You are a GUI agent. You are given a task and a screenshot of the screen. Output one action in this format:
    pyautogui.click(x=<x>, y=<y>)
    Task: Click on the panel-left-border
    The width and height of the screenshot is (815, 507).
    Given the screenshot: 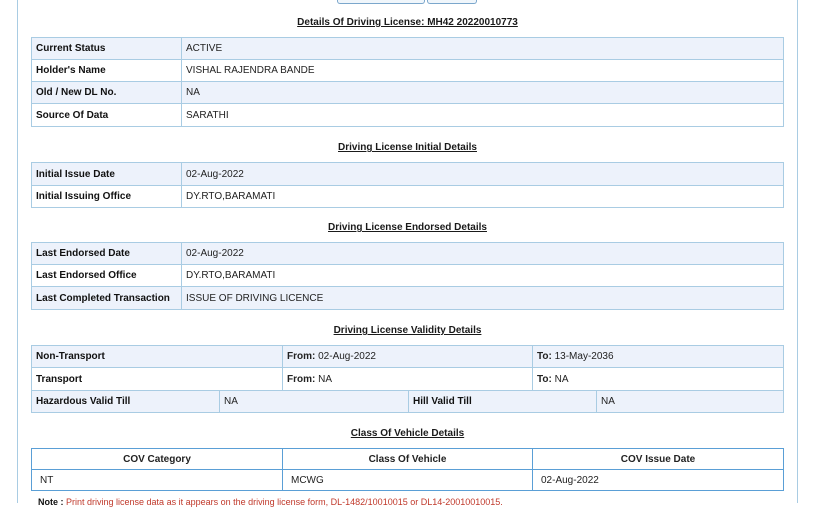 What is the action you would take?
    pyautogui.click(x=17, y=251)
    